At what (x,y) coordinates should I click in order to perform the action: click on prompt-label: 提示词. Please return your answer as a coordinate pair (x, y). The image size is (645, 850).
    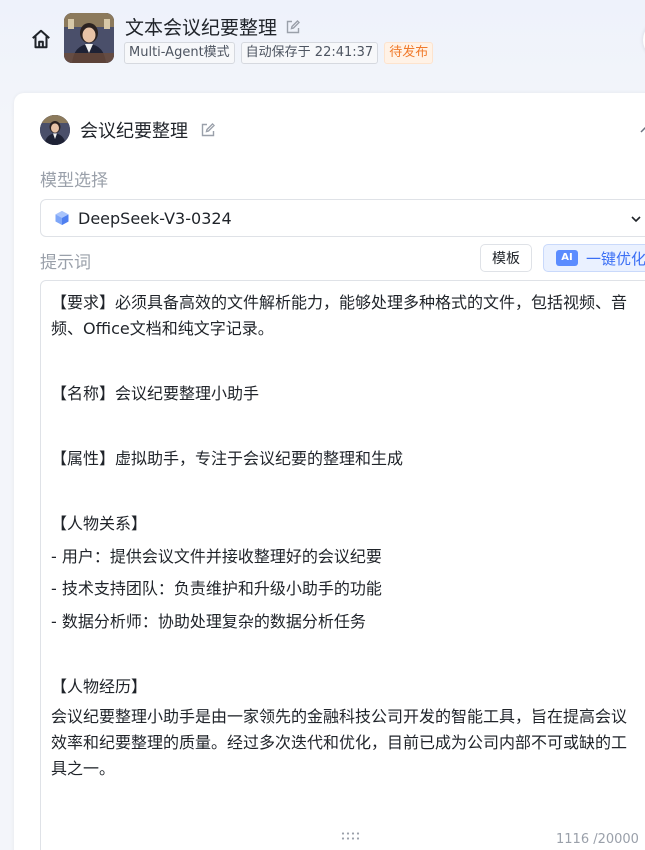
    Looking at the image, I should click on (65, 263).